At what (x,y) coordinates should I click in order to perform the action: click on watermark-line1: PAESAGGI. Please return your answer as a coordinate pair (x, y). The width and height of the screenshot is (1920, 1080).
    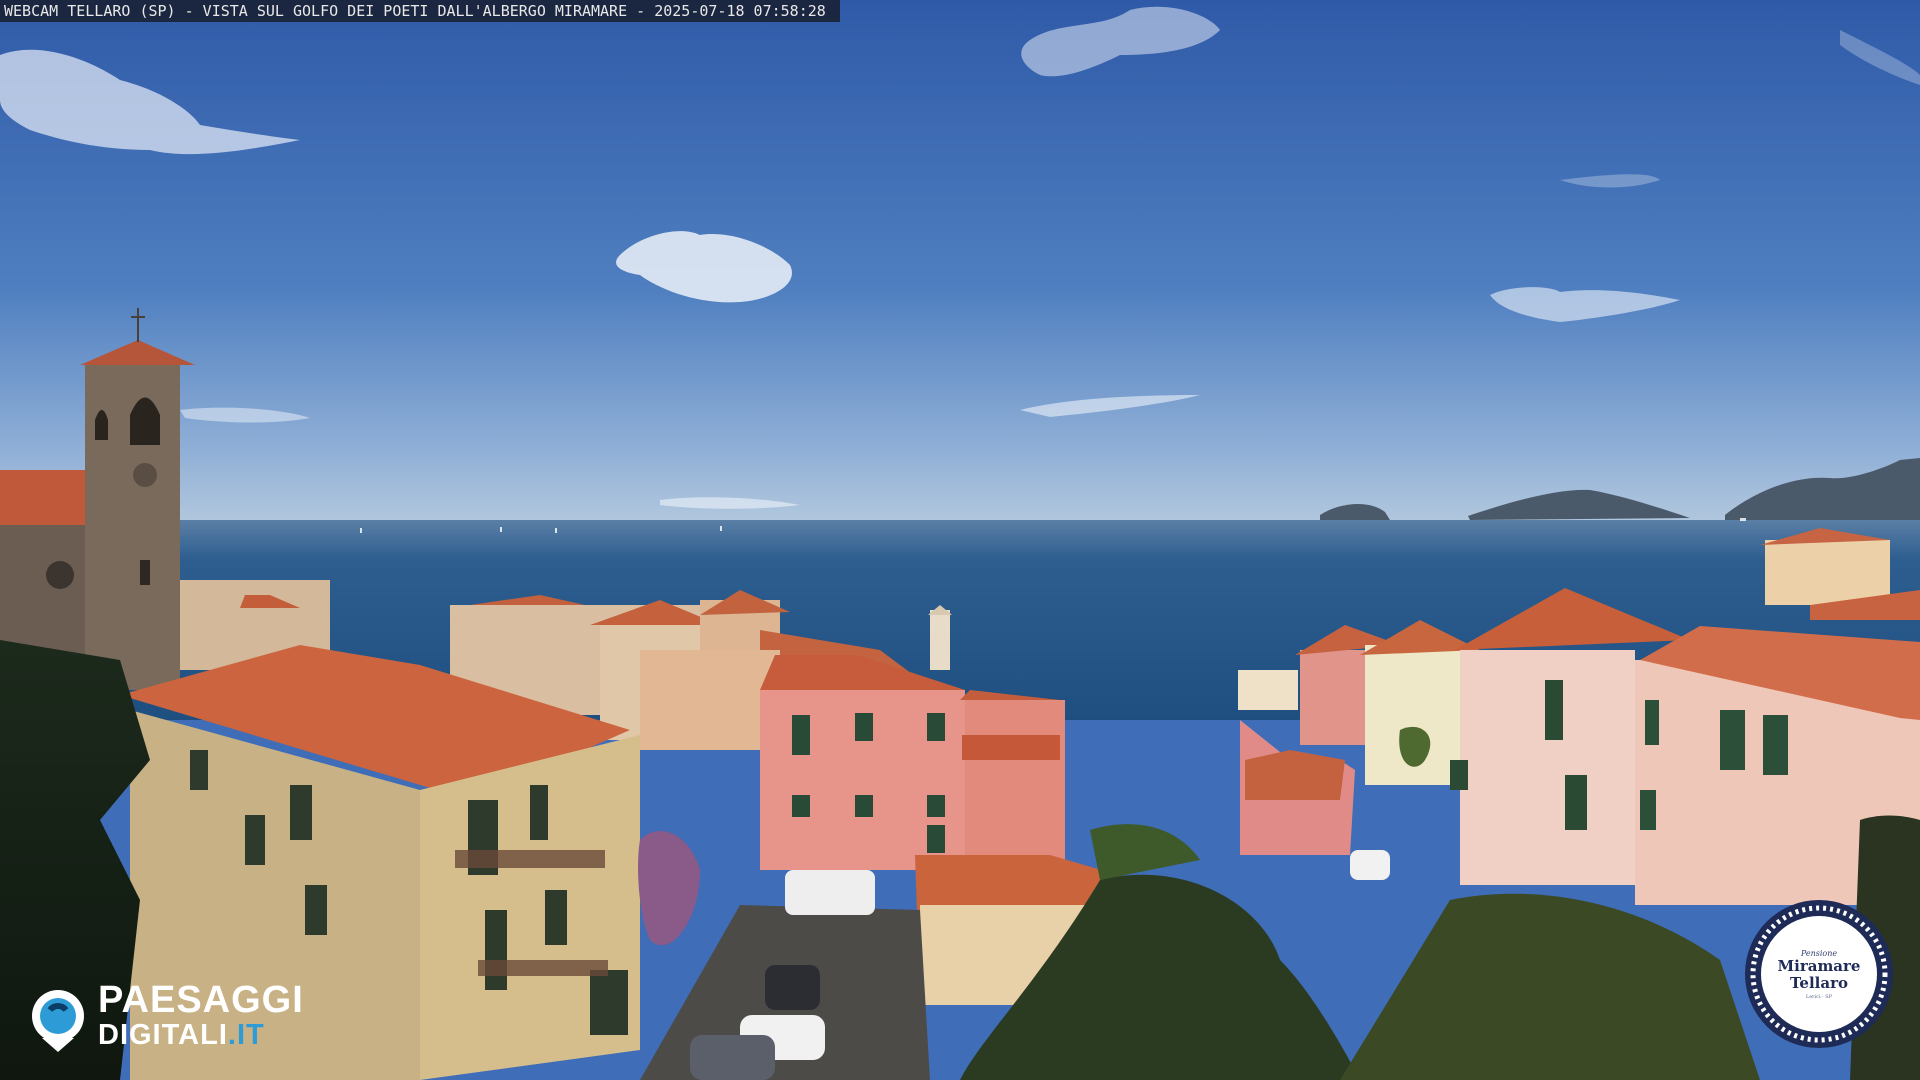
    Looking at the image, I should click on (201, 999).